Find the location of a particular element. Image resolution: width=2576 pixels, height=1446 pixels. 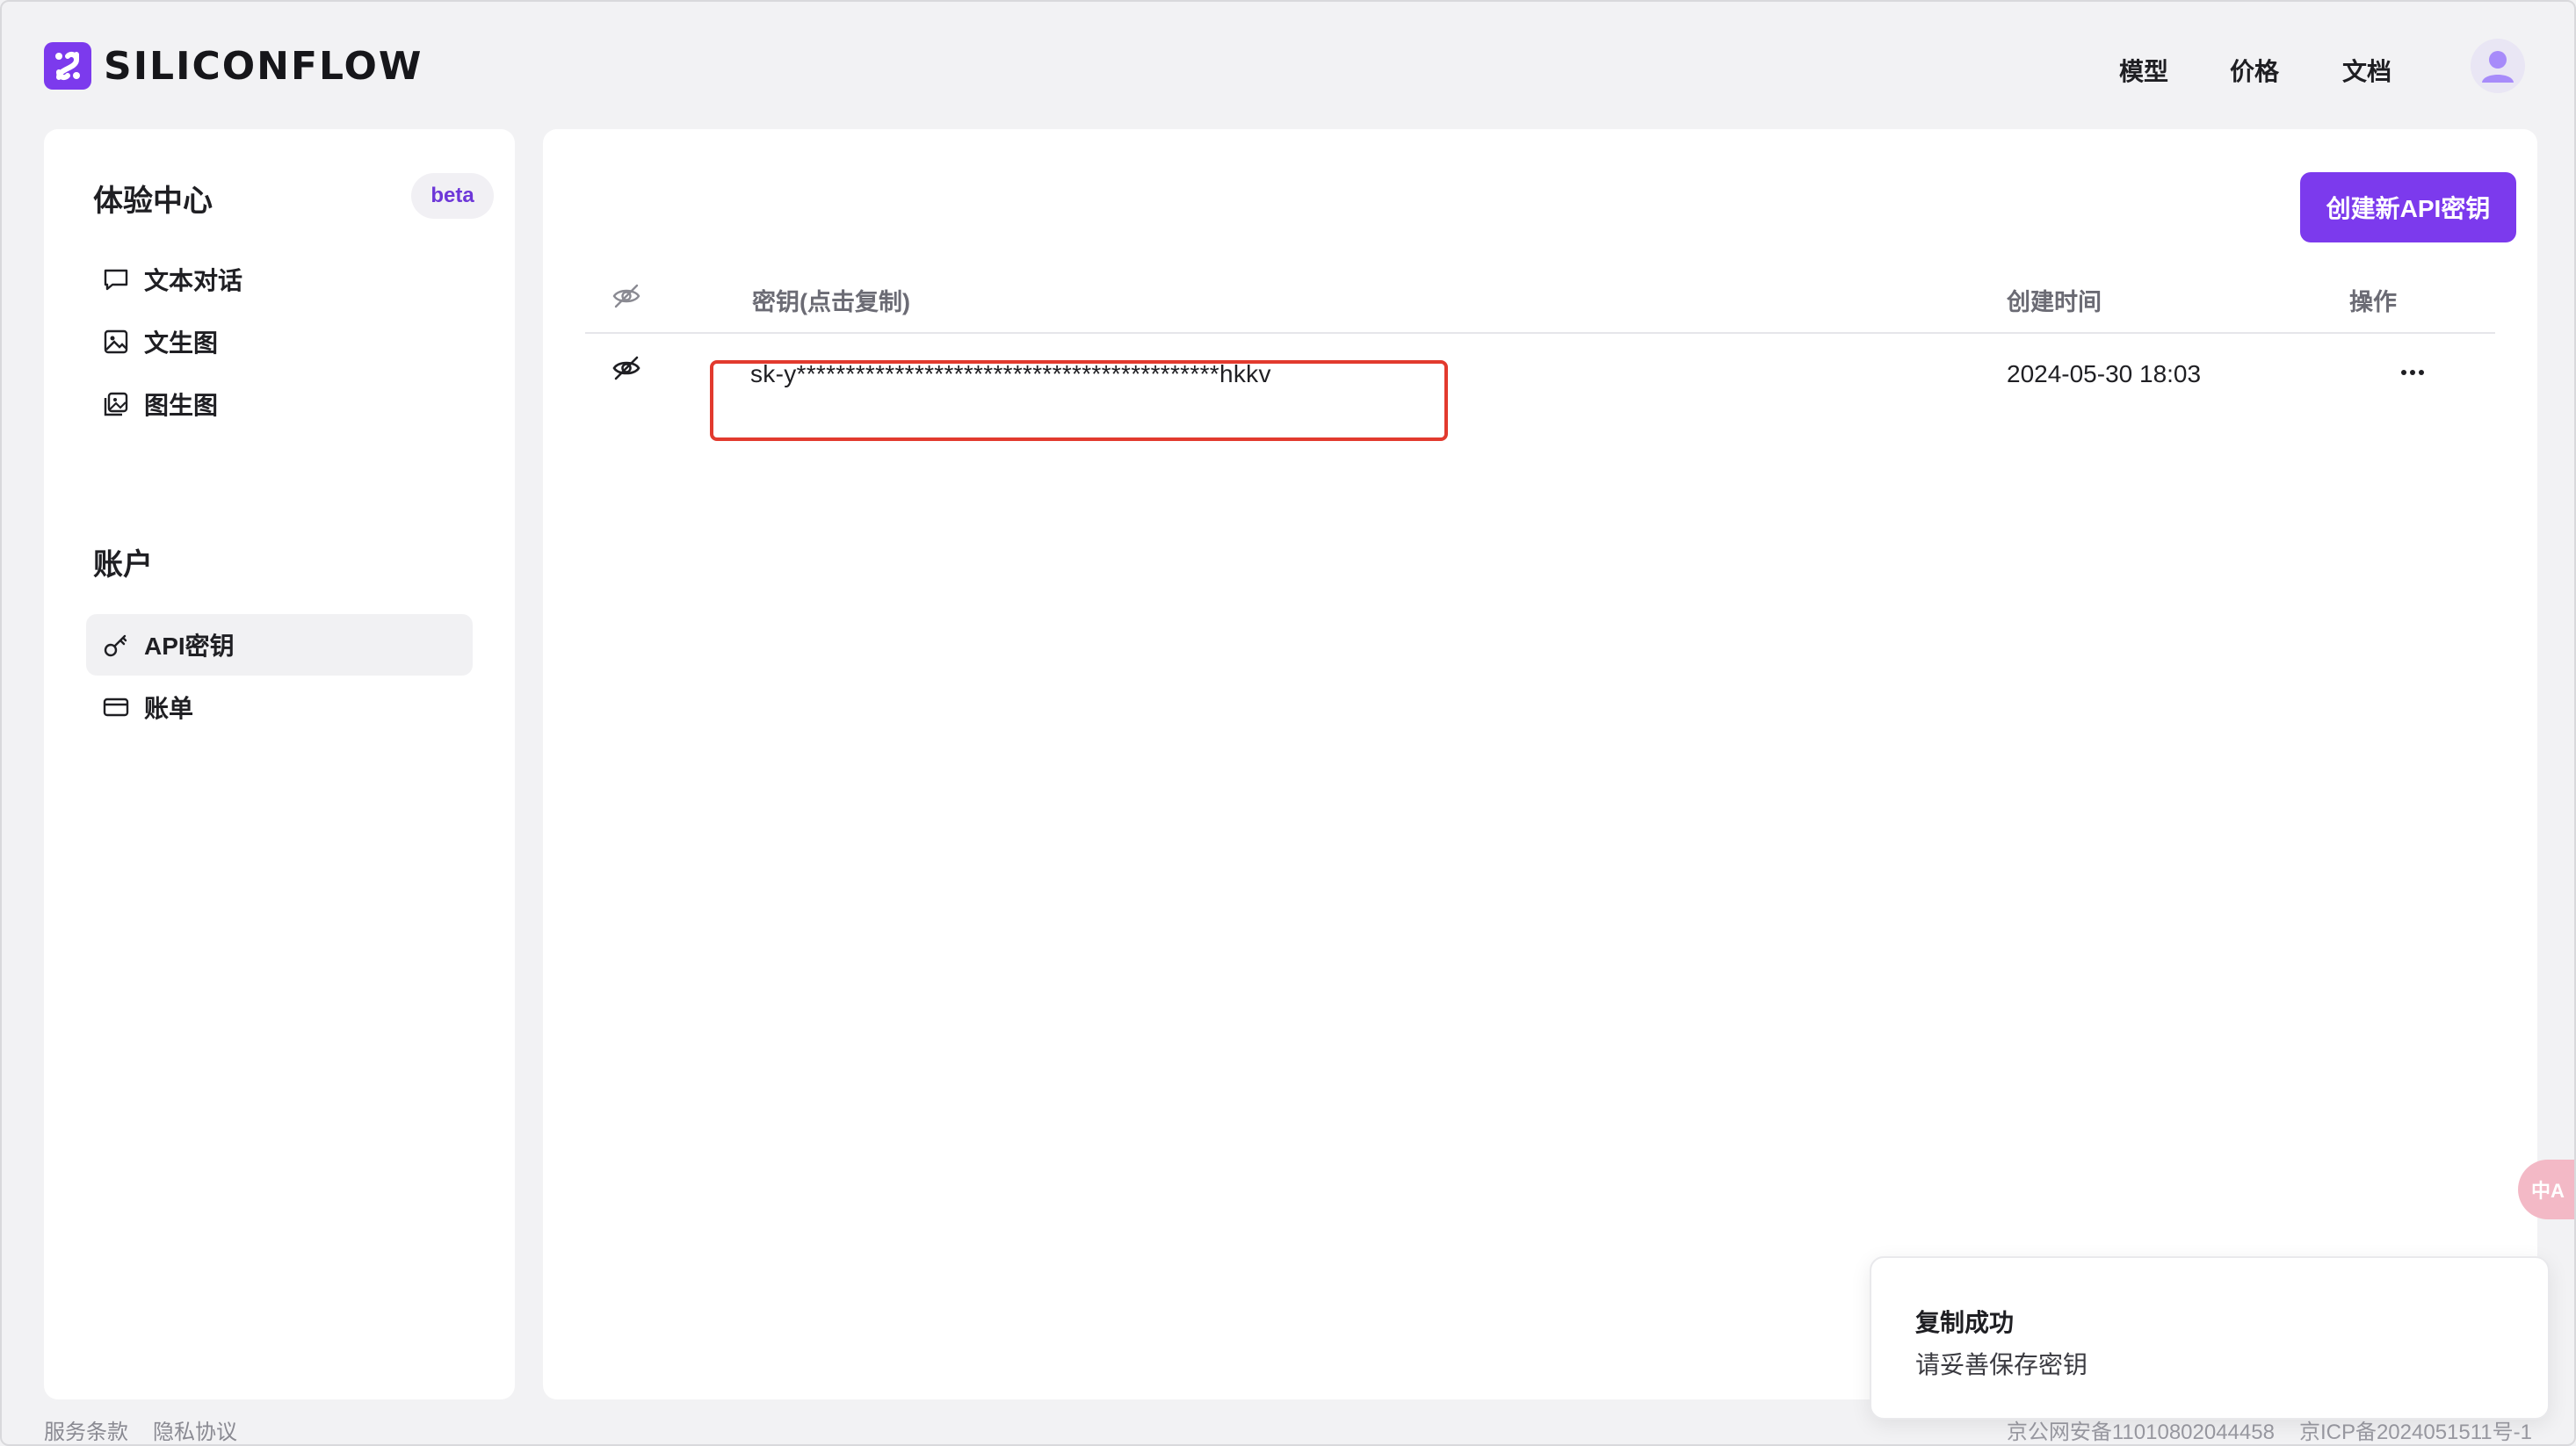

created-time: 2024-05-30 18:03 is located at coordinates (2104, 373).